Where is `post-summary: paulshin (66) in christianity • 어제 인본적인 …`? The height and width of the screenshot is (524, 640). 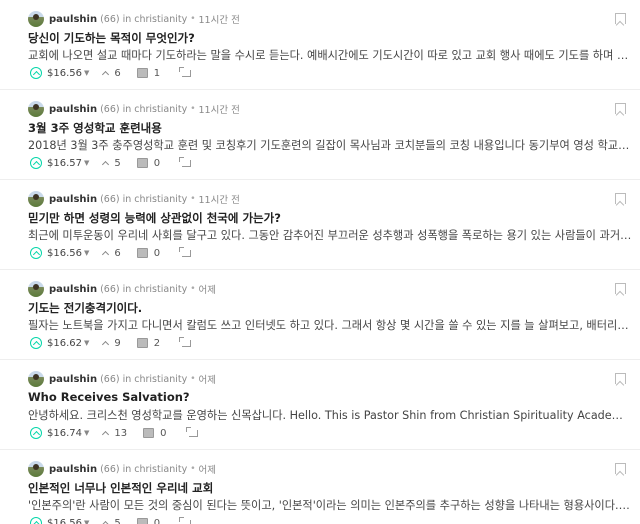 post-summary: paulshin (66) in christianity • 어제 인본적인 … is located at coordinates (320, 487).